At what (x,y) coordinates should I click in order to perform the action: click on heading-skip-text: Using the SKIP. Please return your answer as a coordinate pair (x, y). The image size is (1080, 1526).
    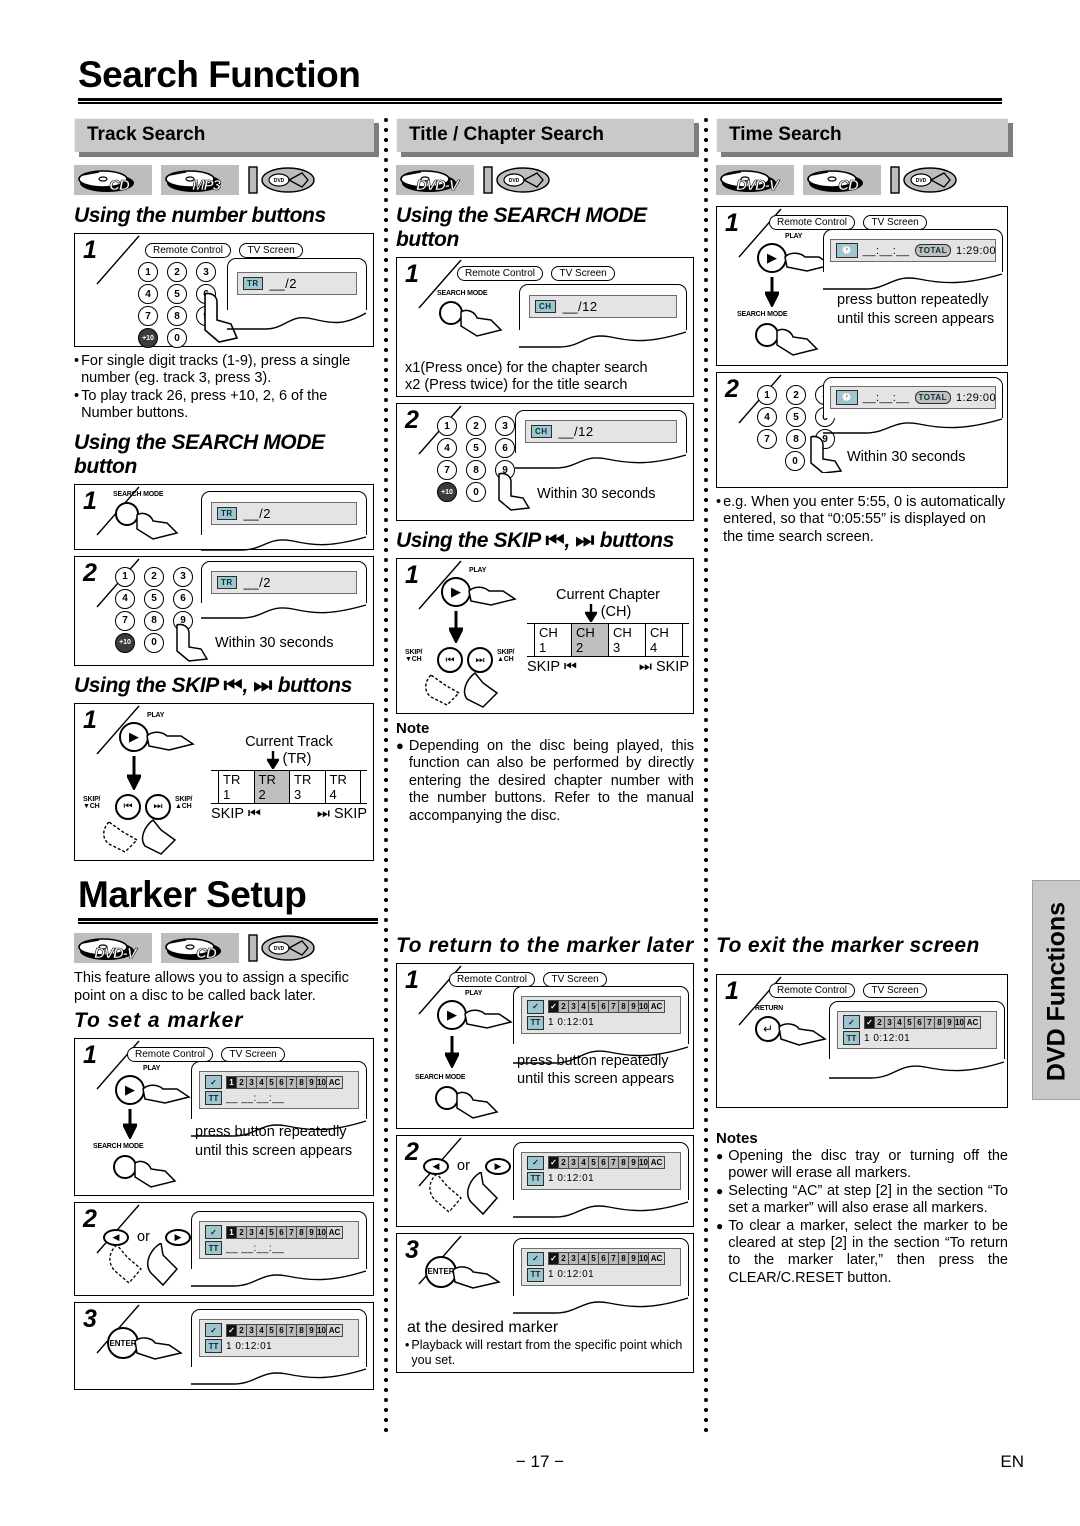
    Looking at the image, I should click on (146, 685).